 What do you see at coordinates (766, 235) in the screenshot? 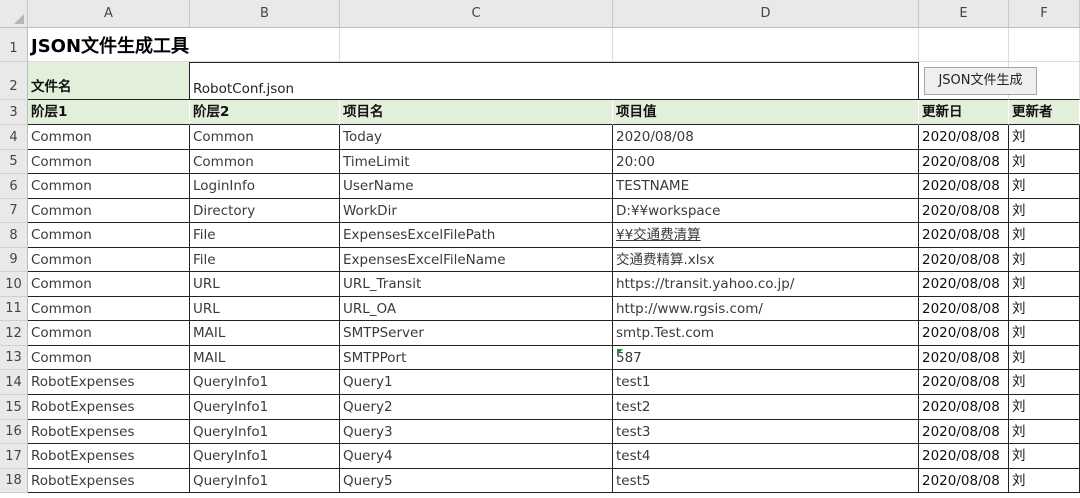
I see `file-path-link: ¥¥交通费清算` at bounding box center [766, 235].